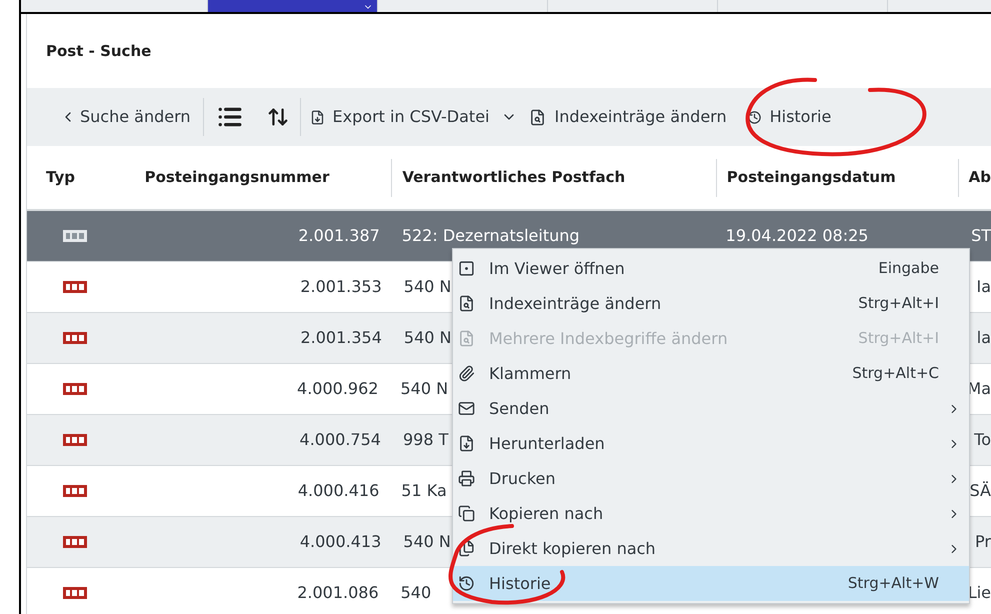 The image size is (991, 614). What do you see at coordinates (895, 373) in the screenshot?
I see `shortcut-label: Strg+Alt+C` at bounding box center [895, 373].